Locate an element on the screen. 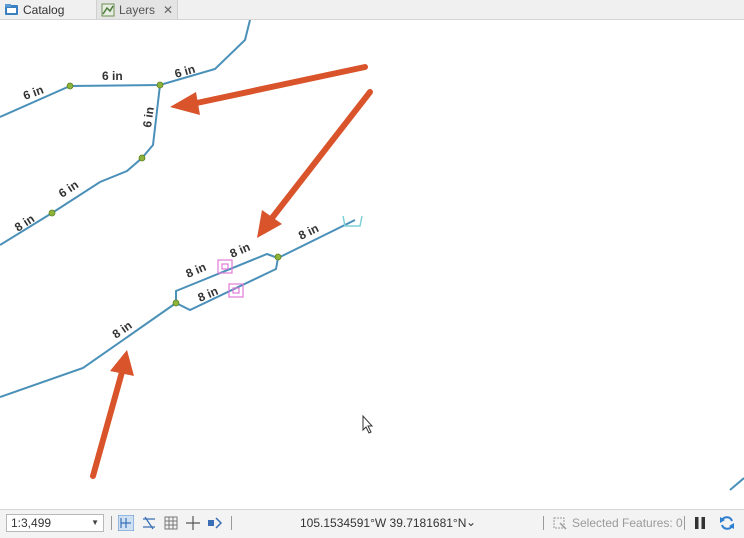 This screenshot has height=538, width=744. valve-symbol is located at coordinates (225, 266).